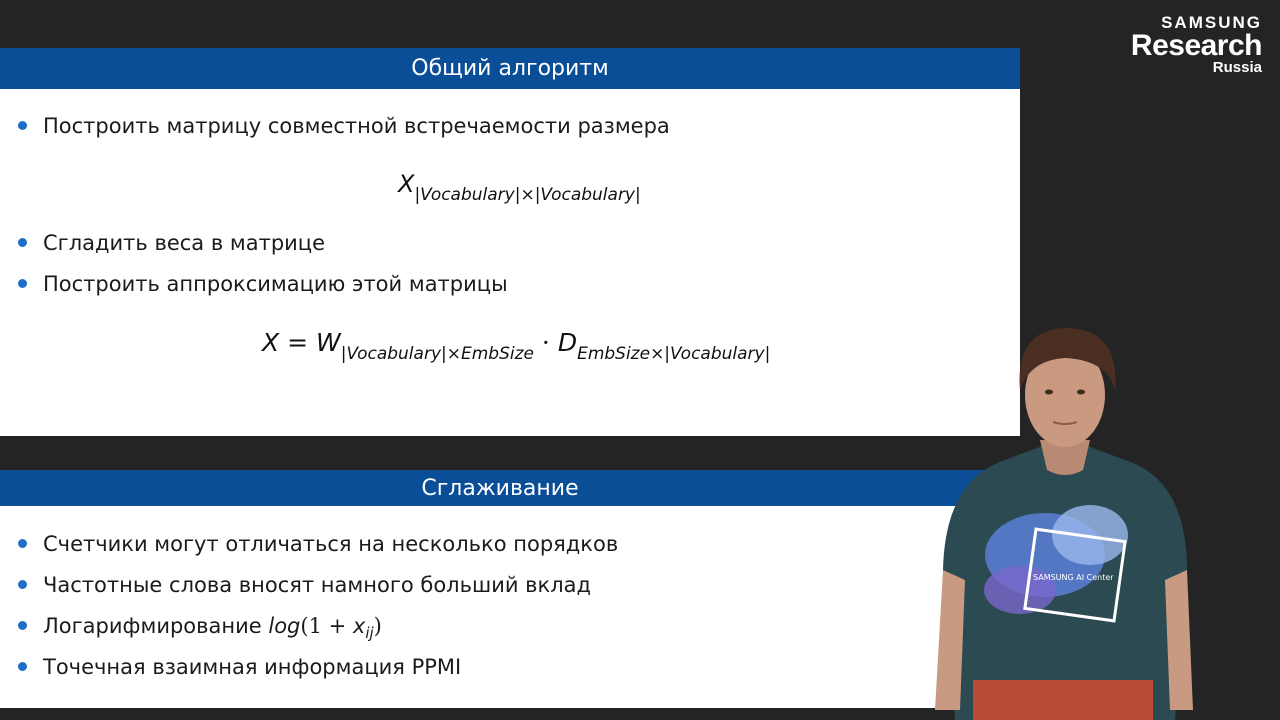  Describe the element at coordinates (1237, 67) in the screenshot. I see `logo-russia: Russia` at that location.